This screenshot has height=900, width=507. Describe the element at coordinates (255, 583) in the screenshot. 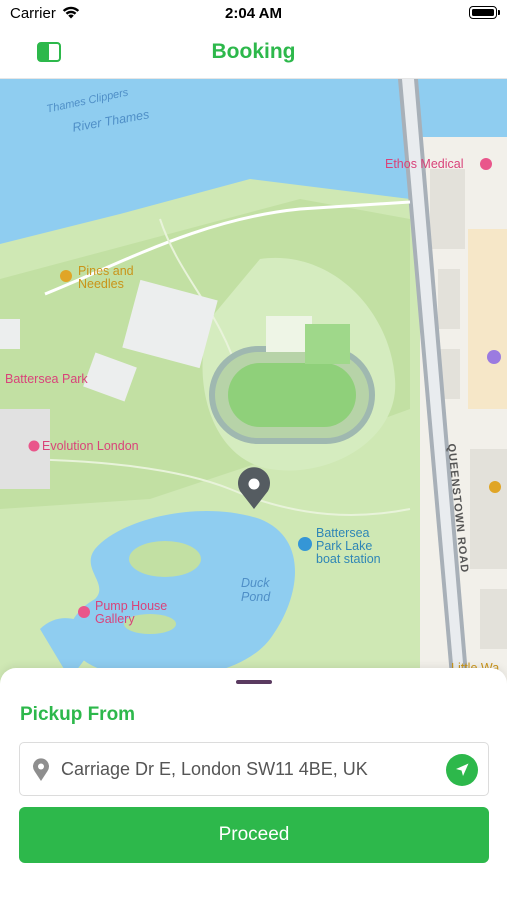

I see `label-duck-pond-line1: Duck` at that location.